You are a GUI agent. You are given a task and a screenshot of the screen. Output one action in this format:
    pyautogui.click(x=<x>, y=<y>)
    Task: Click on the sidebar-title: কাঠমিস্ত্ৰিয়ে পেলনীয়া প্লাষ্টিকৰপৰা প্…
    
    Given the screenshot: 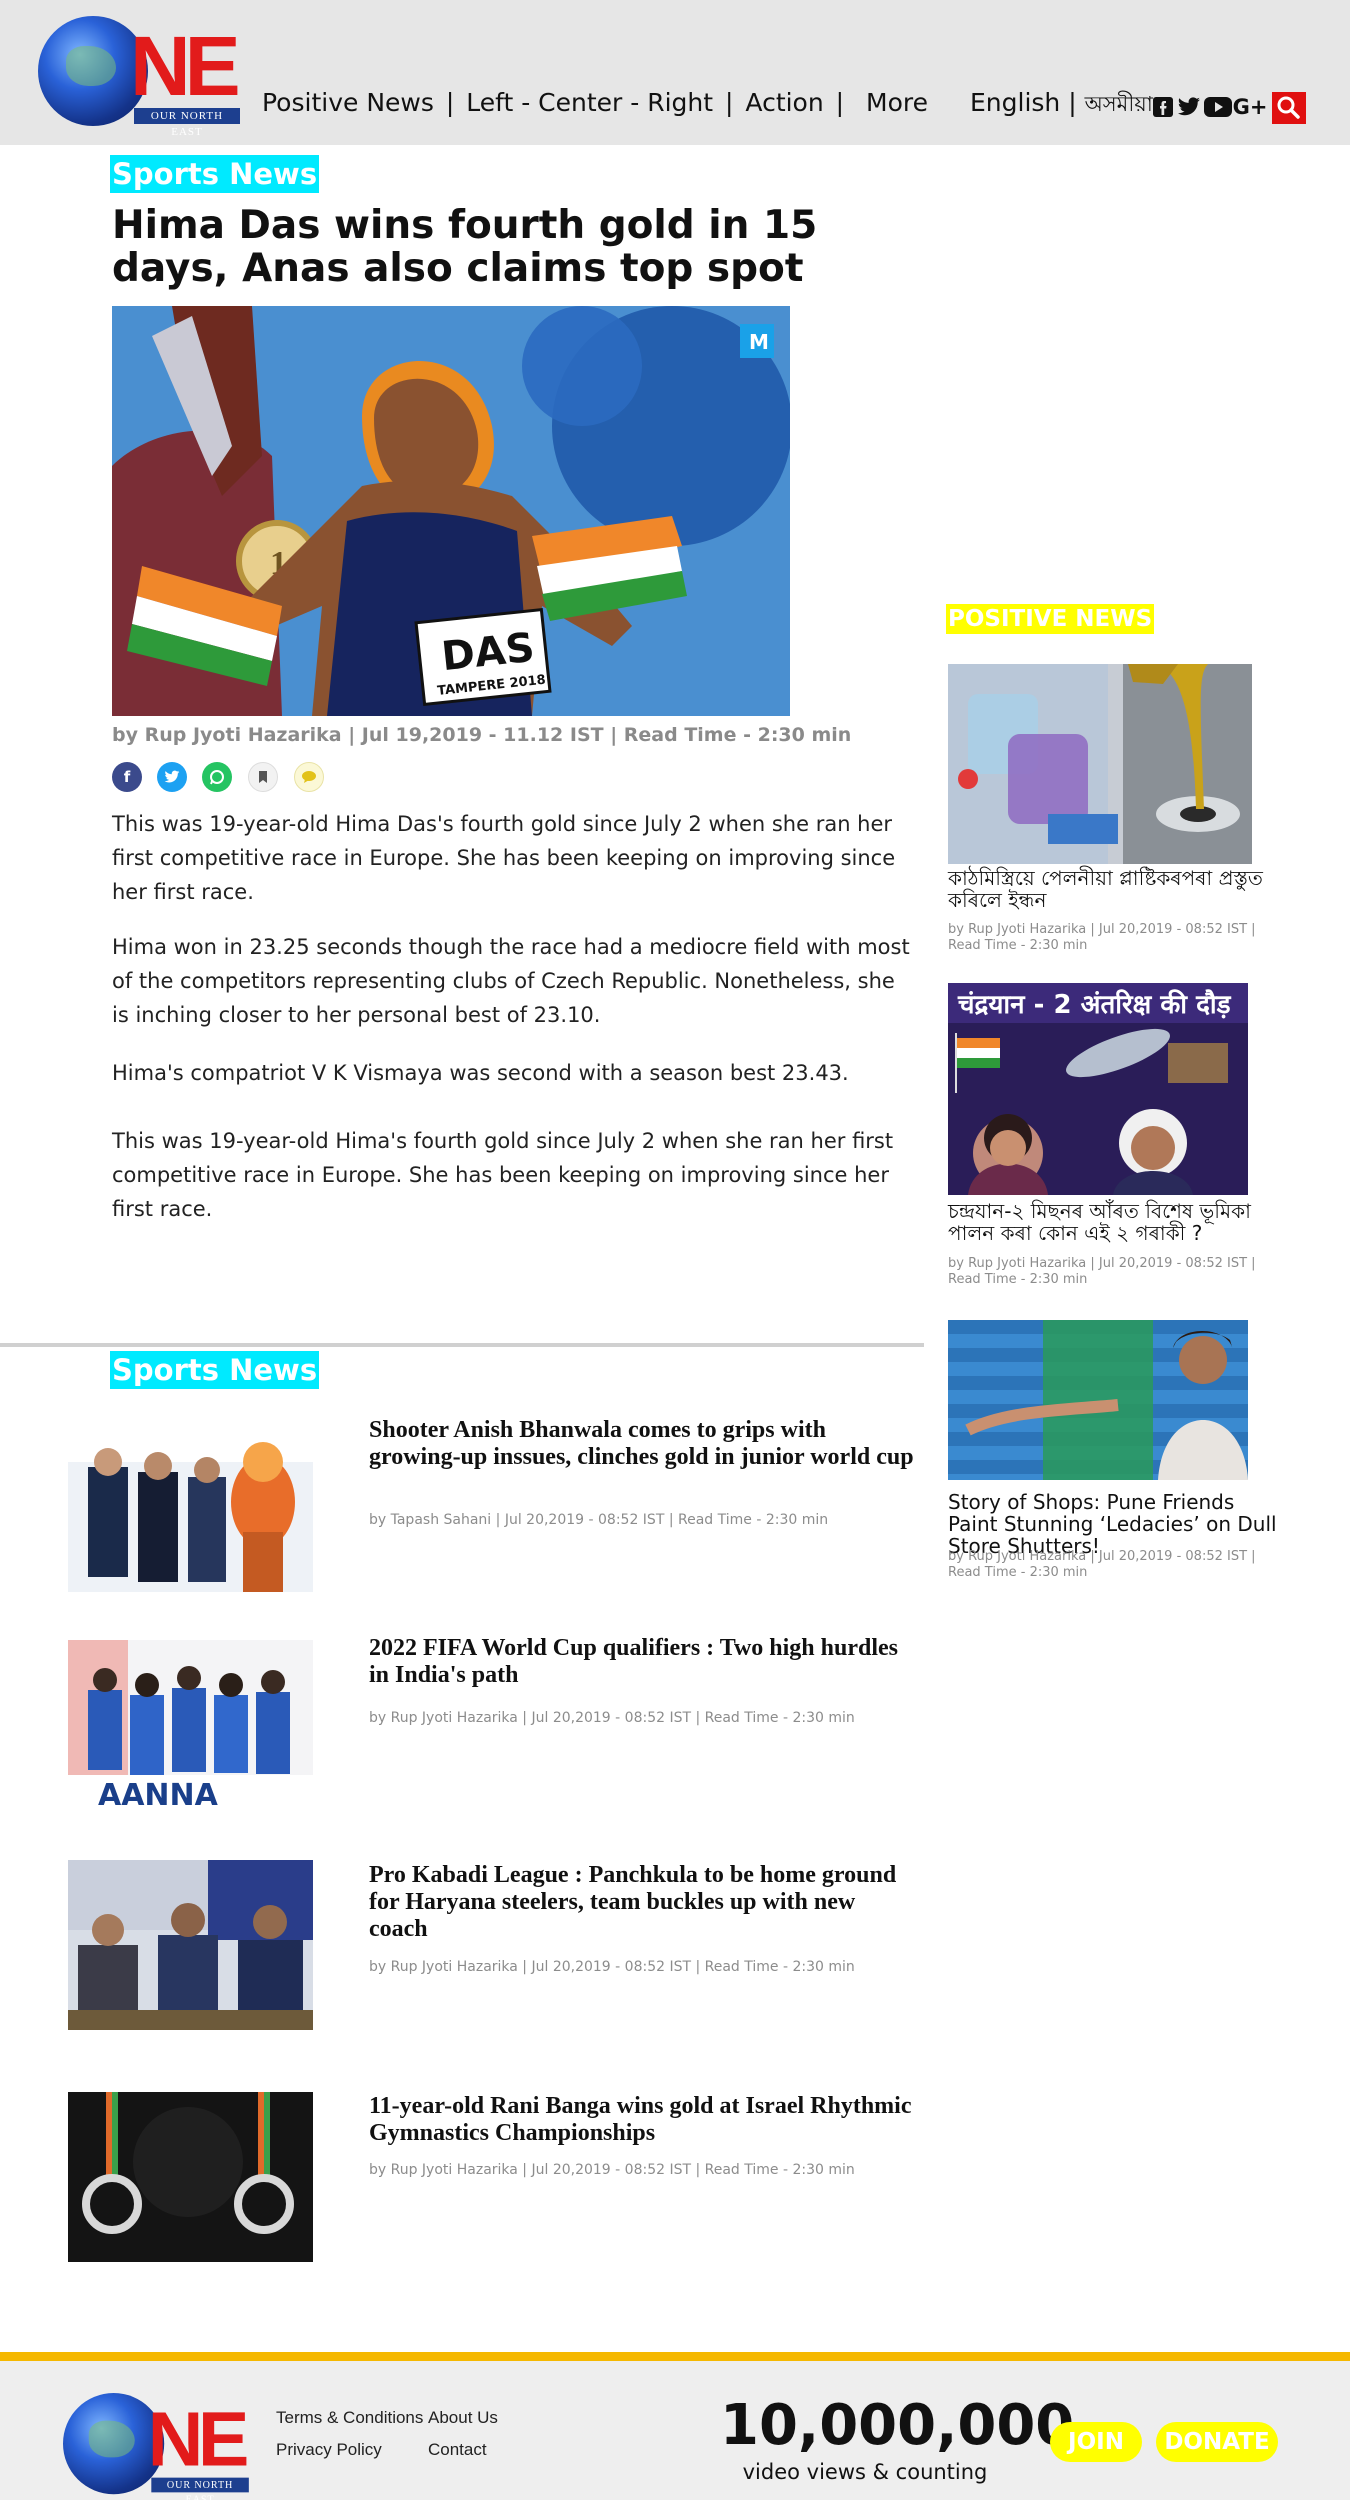 What is the action you would take?
    pyautogui.click(x=1113, y=889)
    